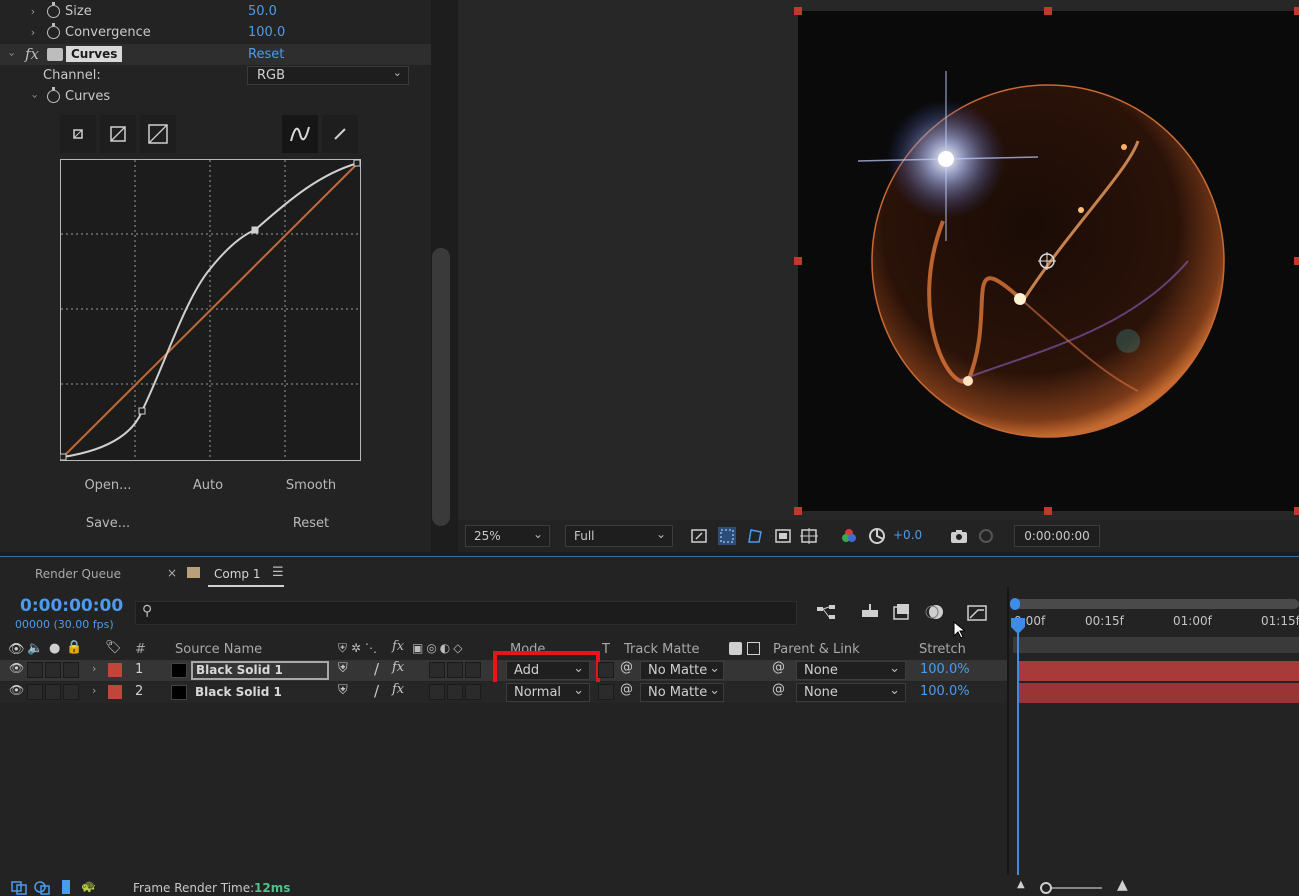  I want to click on pick-whip-icon: @, so click(626, 667).